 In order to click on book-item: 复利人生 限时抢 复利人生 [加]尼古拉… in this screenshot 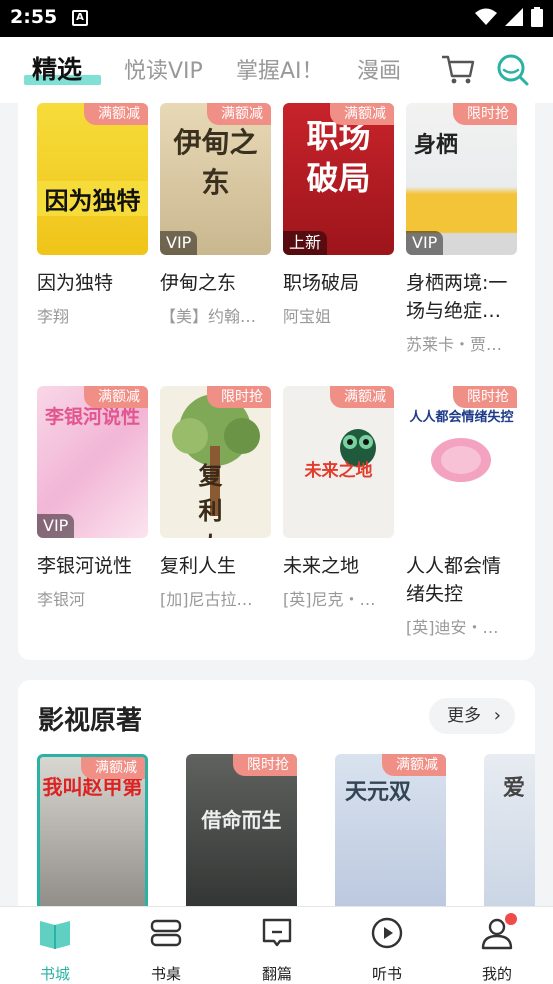, I will do `click(215, 498)`.